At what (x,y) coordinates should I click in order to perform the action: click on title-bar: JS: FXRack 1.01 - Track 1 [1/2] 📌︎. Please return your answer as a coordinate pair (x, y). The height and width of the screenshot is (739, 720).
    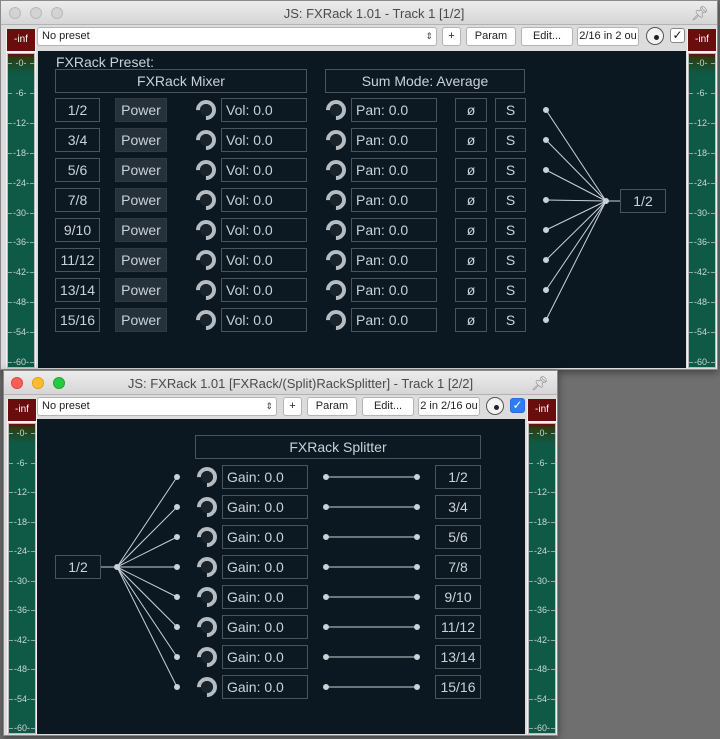
    Looking at the image, I should click on (359, 13).